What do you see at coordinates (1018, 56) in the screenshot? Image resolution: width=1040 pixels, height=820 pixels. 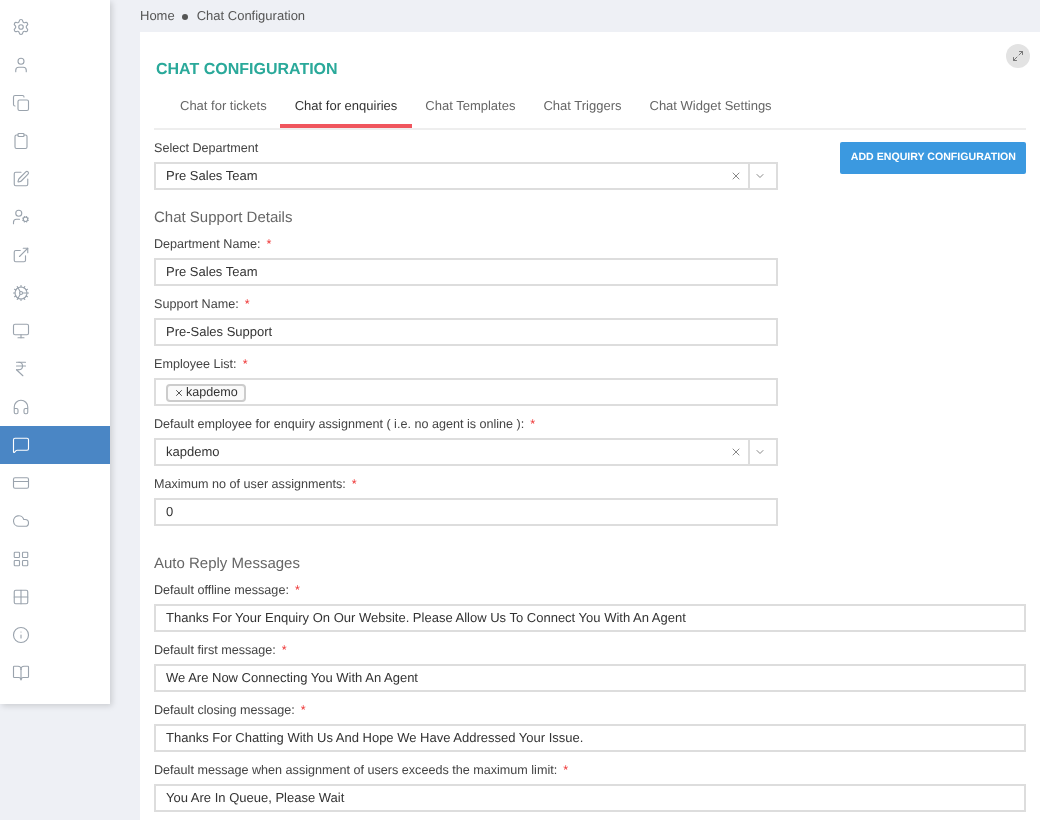 I see `expand-button` at bounding box center [1018, 56].